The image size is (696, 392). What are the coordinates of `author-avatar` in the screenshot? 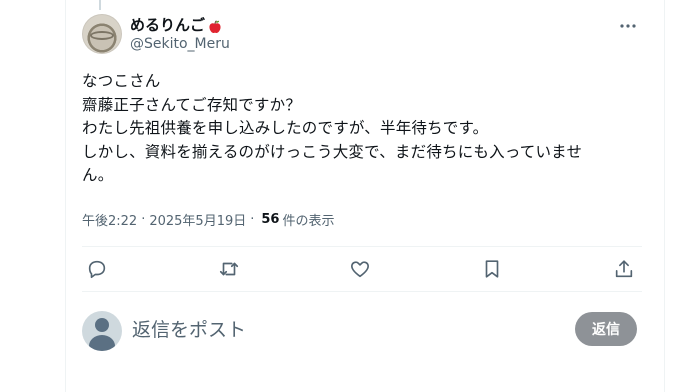 It's located at (102, 34).